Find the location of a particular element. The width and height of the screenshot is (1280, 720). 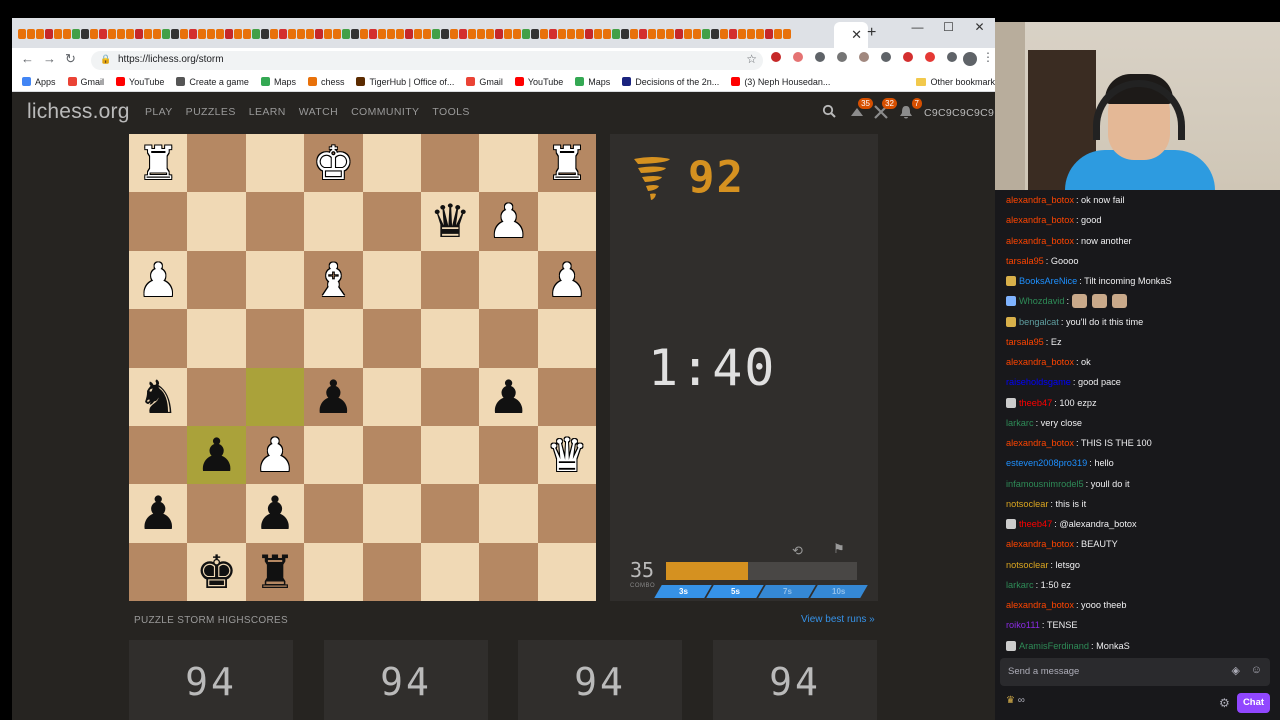

chat-username: raiseholdsgame is located at coordinates (1038, 382).